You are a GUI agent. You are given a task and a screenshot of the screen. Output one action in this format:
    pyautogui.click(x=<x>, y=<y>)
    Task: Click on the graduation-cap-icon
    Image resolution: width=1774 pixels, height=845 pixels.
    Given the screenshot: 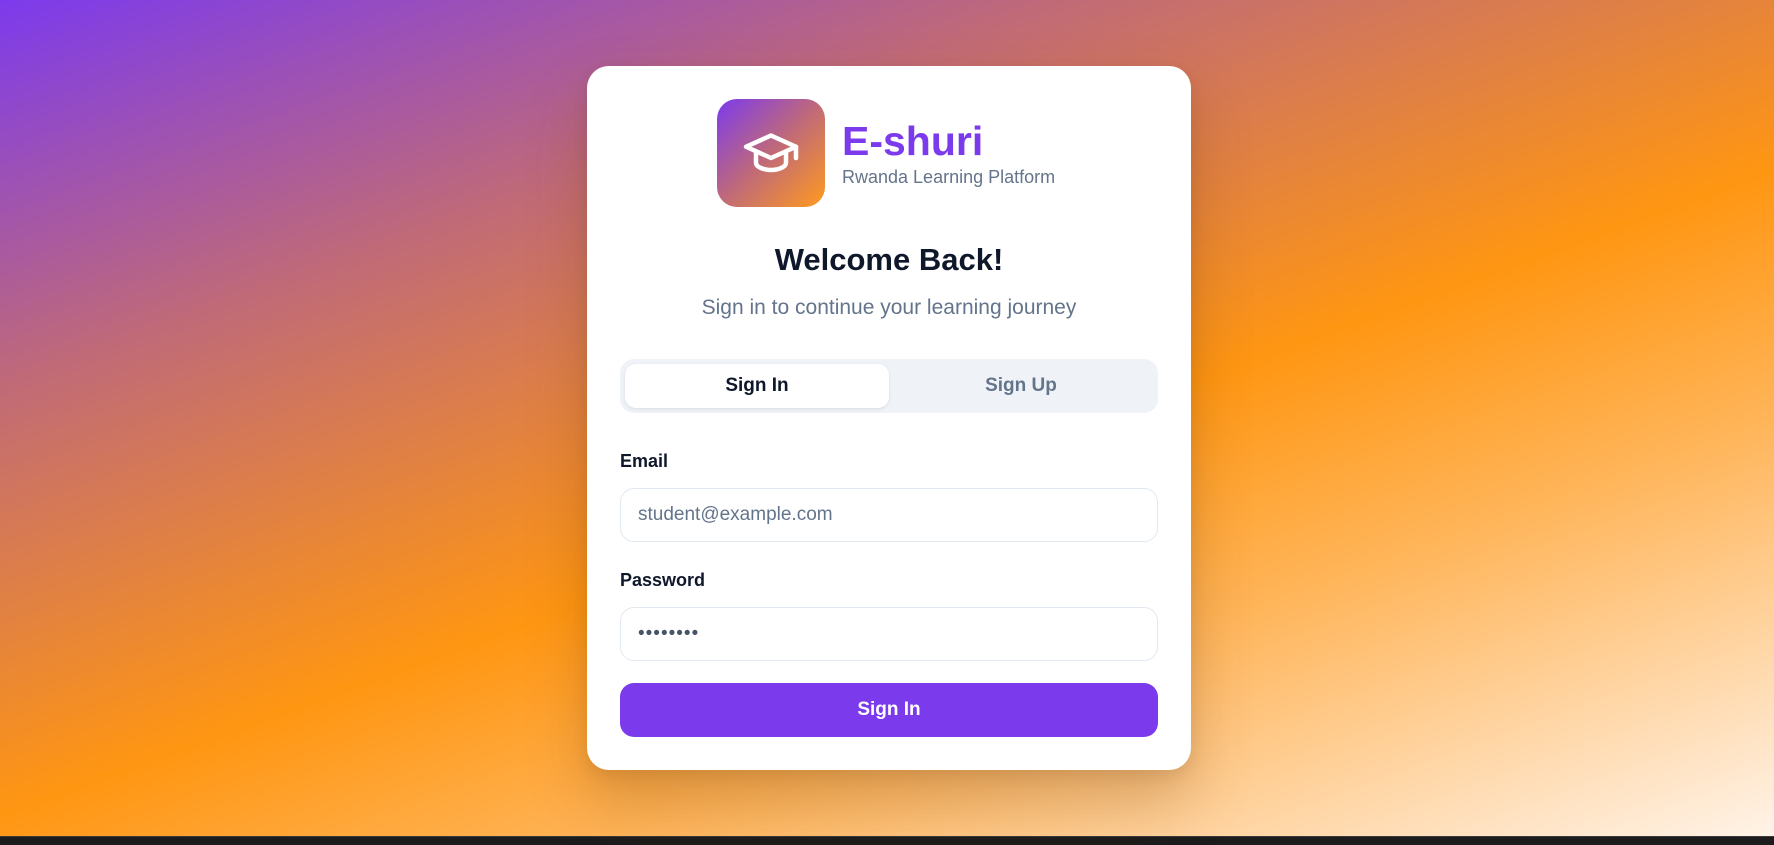 What is the action you would take?
    pyautogui.click(x=771, y=153)
    